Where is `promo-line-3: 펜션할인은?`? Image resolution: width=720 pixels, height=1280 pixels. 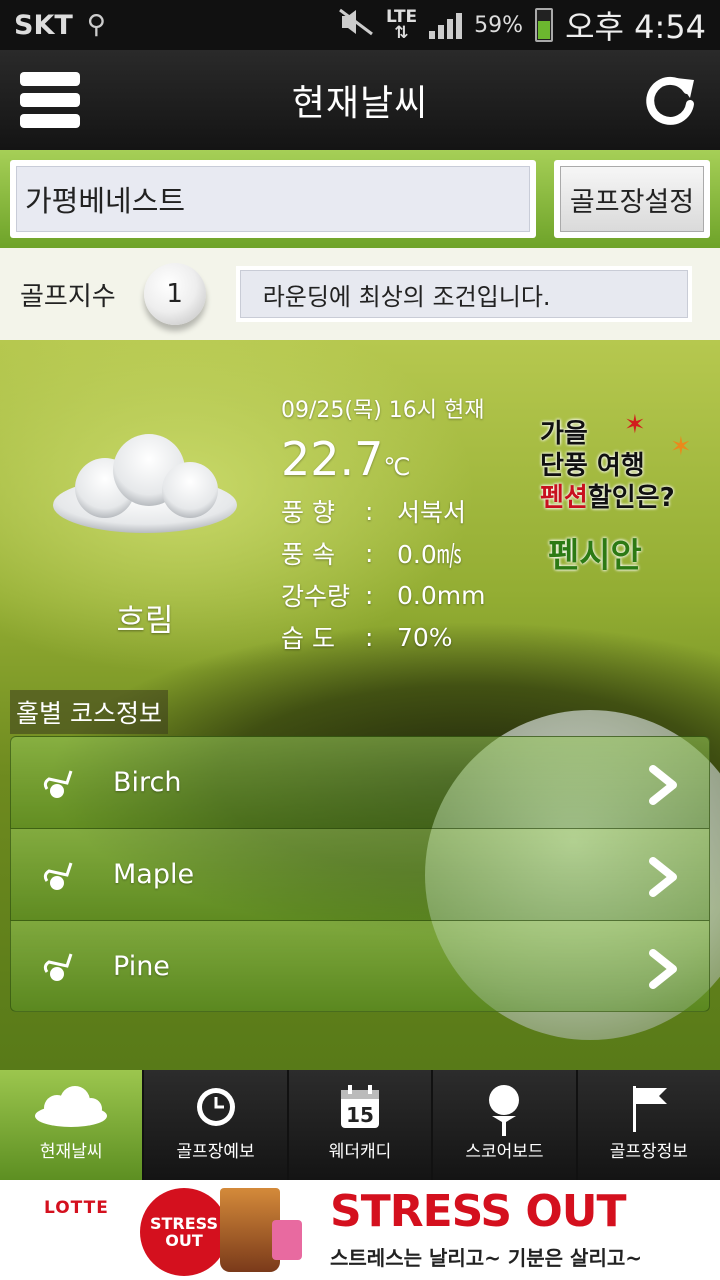 promo-line-3: 펜션할인은? is located at coordinates (625, 498).